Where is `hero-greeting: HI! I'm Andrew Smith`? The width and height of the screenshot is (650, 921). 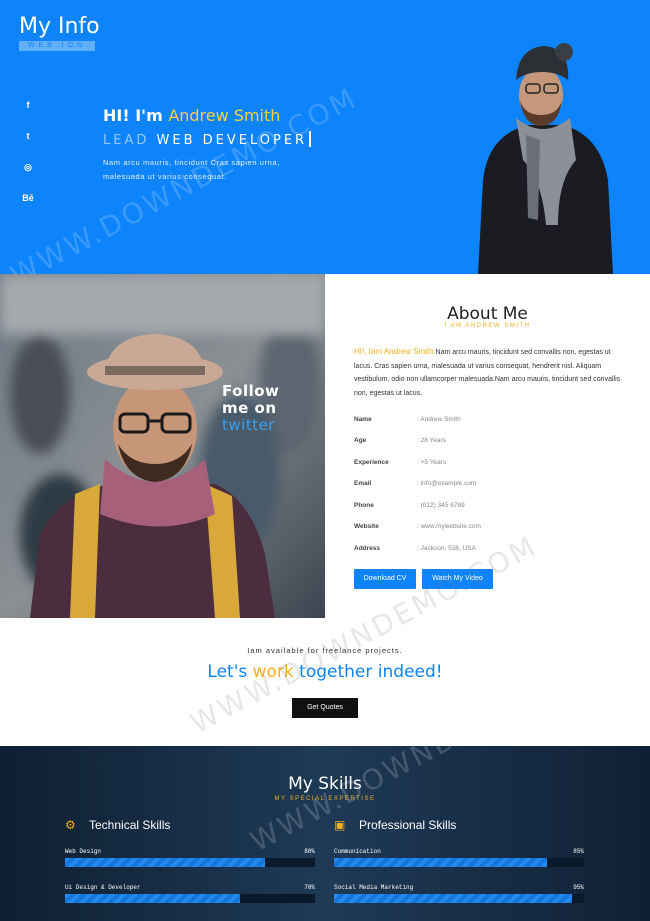 hero-greeting: HI! I'm Andrew Smith is located at coordinates (191, 115).